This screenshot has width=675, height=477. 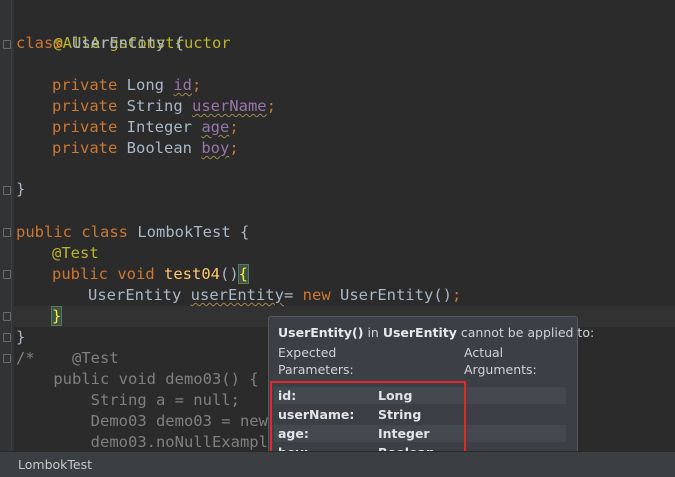 I want to click on comment-line: Demo03 demo03 = new, so click(x=142, y=421).